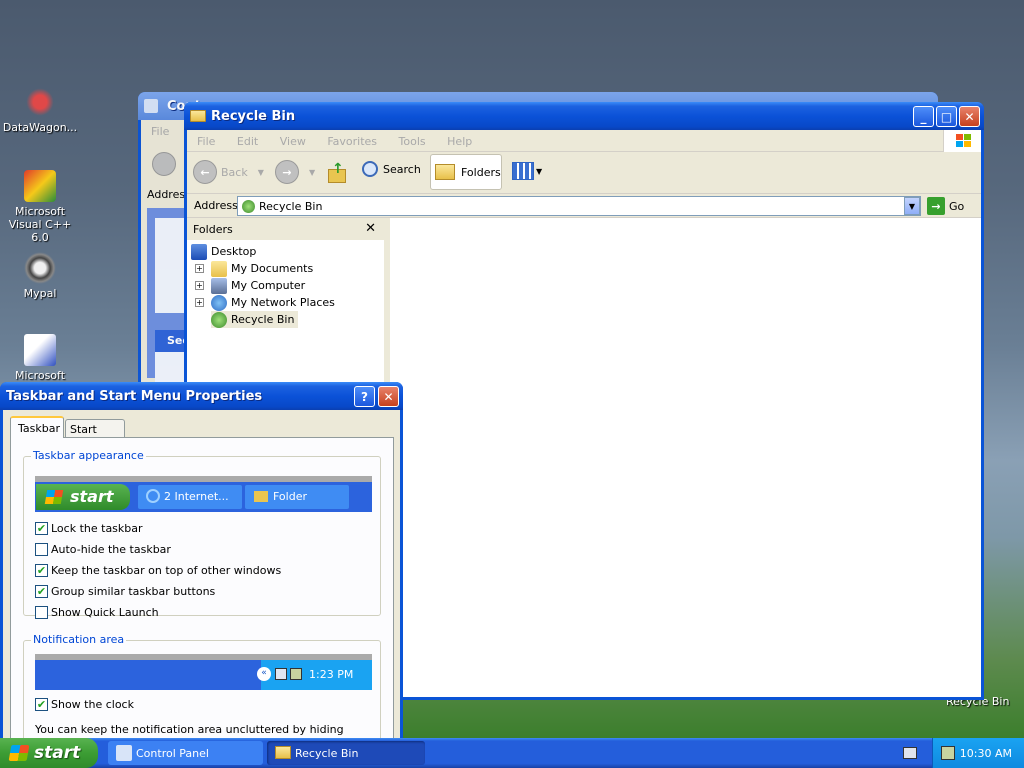 This screenshot has height=768, width=1024. What do you see at coordinates (327, 753) in the screenshot?
I see `taskbar-item-label: Recycle Bin` at bounding box center [327, 753].